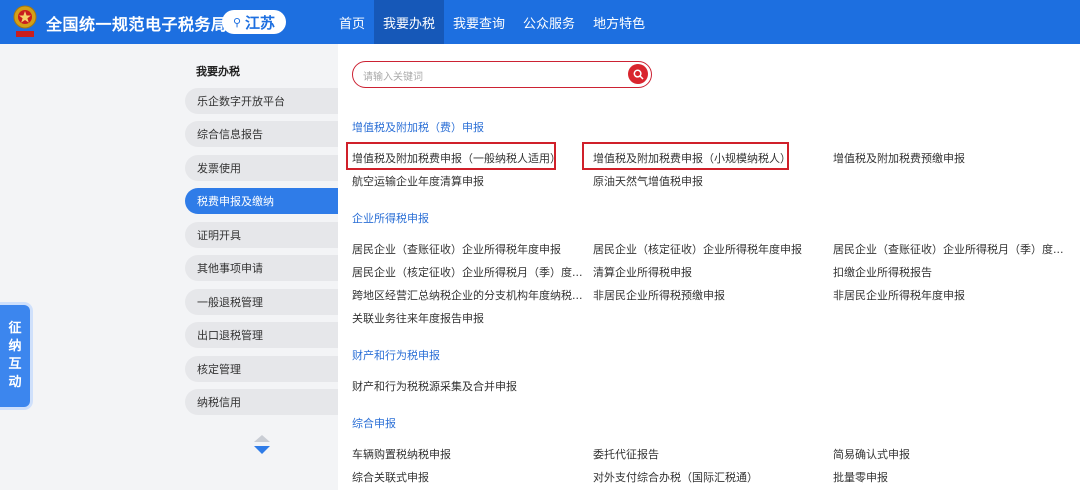  What do you see at coordinates (502, 74) in the screenshot?
I see `search-input: 请输入关键词` at bounding box center [502, 74].